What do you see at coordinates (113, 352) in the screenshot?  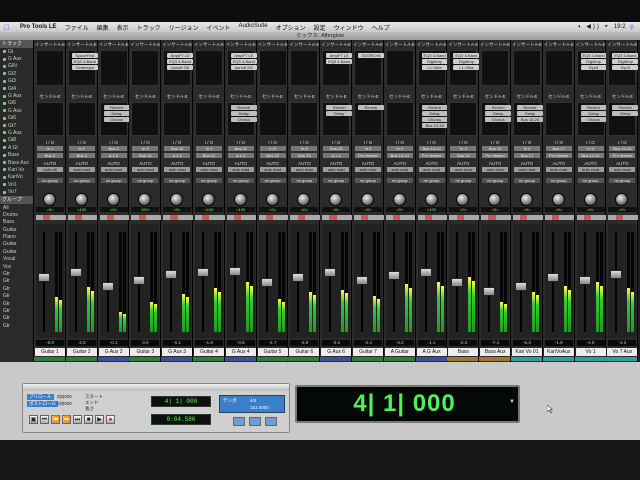 I see `track-name: G Aux 2` at bounding box center [113, 352].